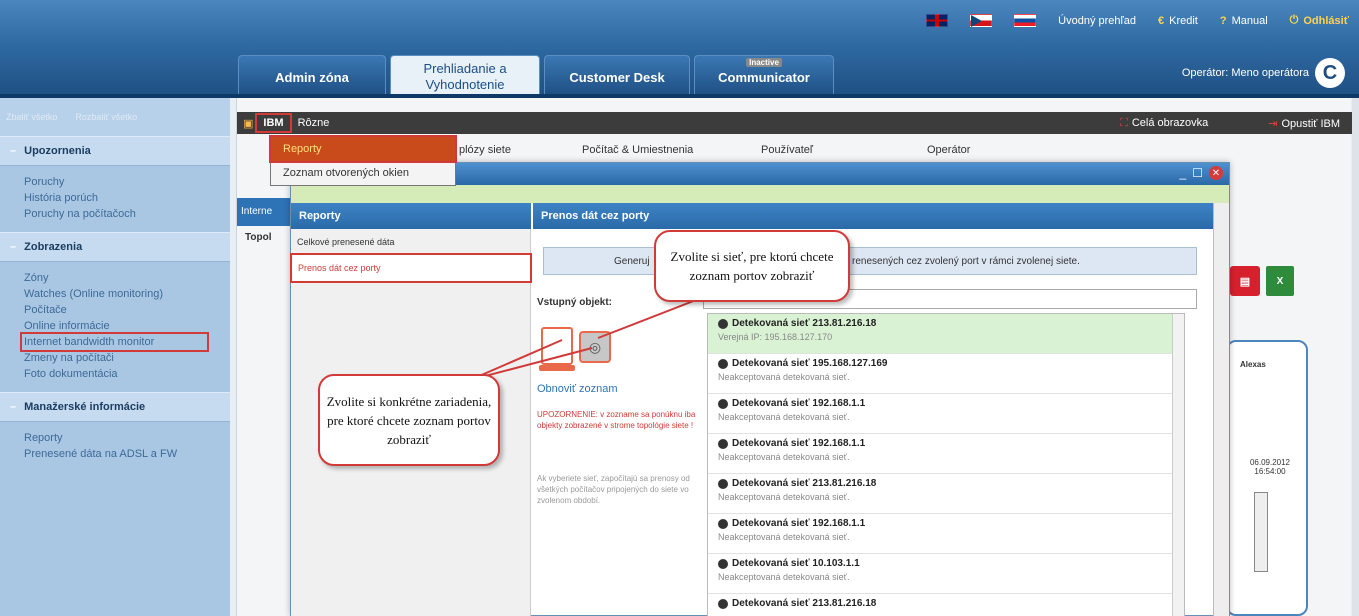 The width and height of the screenshot is (1359, 616). What do you see at coordinates (583, 340) in the screenshot?
I see `callout-connectors` at bounding box center [583, 340].